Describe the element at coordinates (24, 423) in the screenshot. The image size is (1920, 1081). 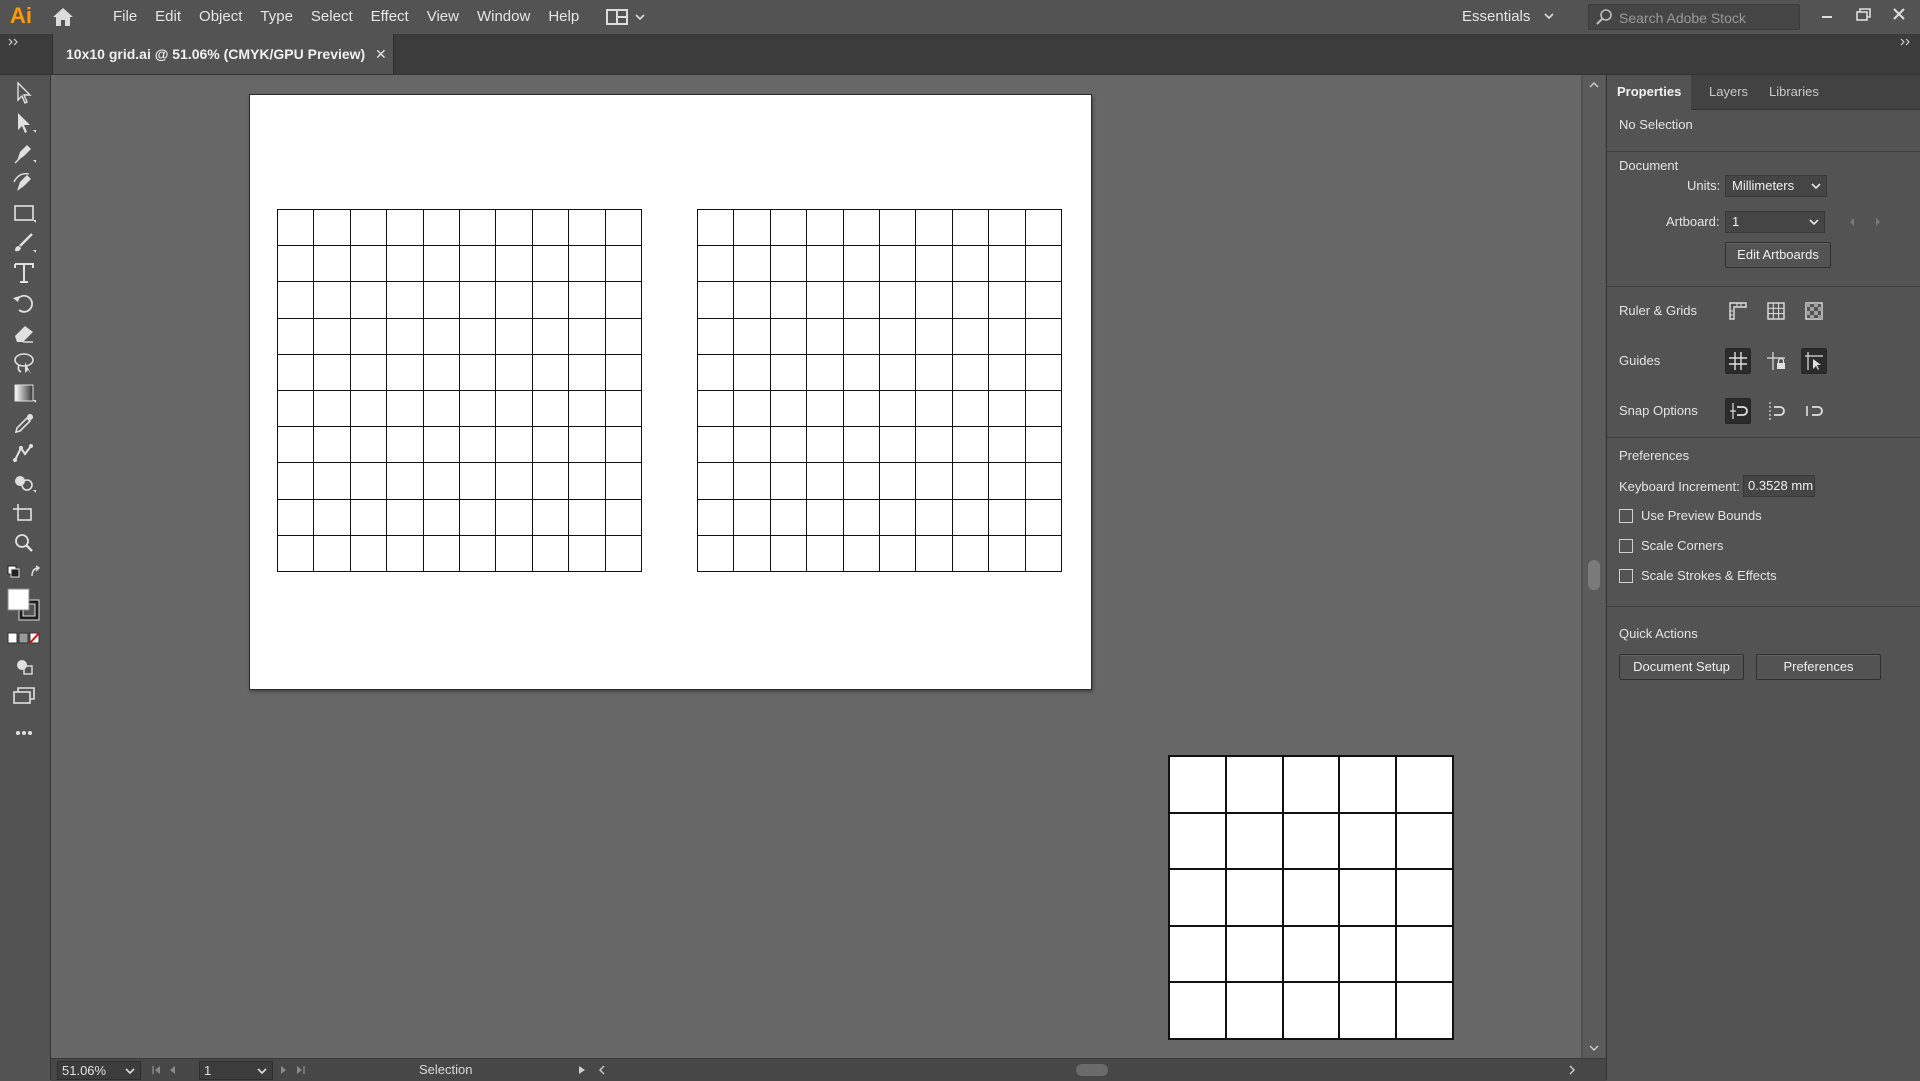
I see `eyedropper-tool` at that location.